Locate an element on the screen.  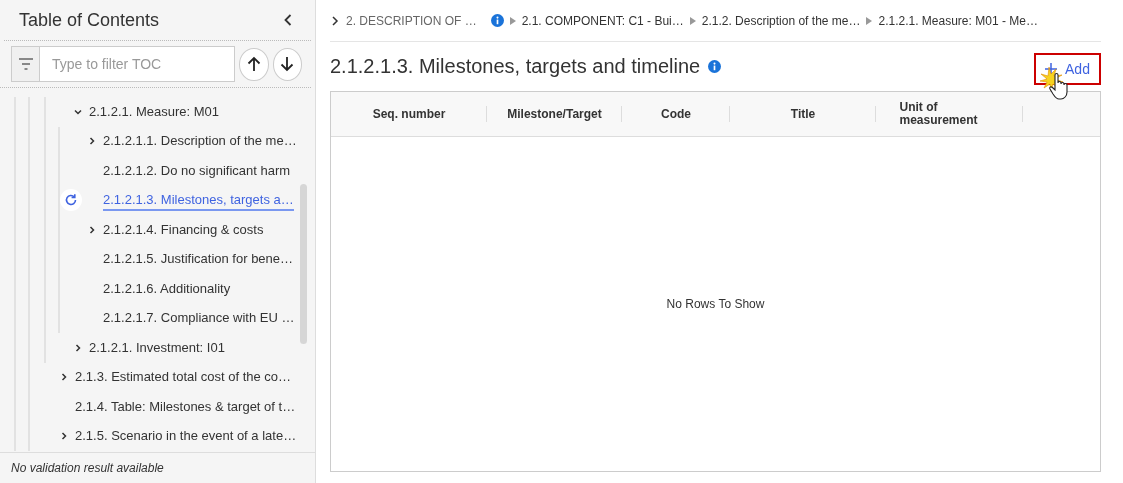
plus-icon is located at coordinates (1051, 68).